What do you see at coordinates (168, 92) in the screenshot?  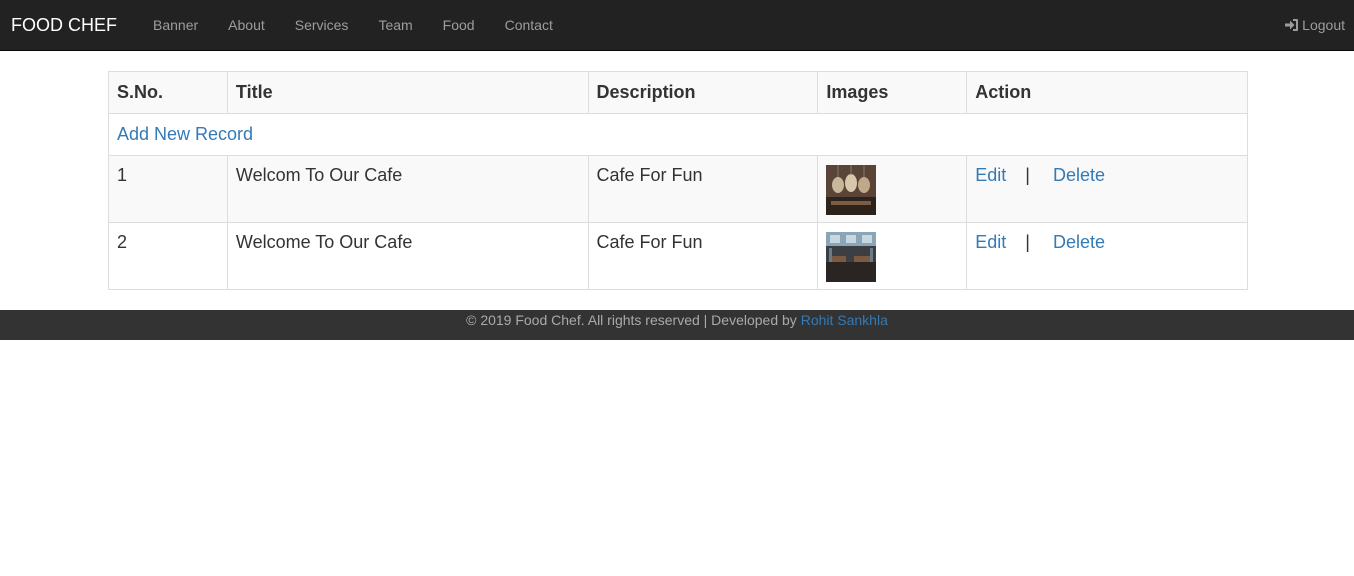 I see `column-header-sno: S.No.` at bounding box center [168, 92].